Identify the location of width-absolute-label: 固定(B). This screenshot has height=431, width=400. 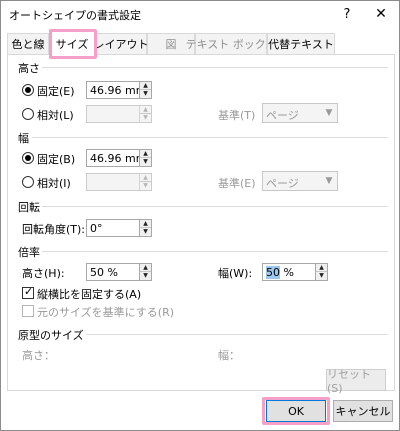
(56, 159).